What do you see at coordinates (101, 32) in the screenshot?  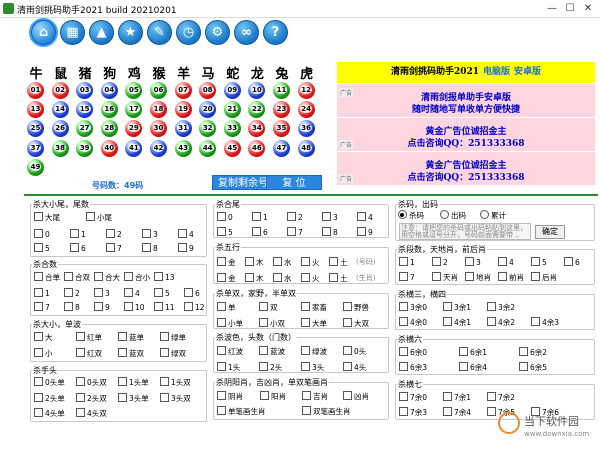 I see `toolbar-button-navigation: ▲` at bounding box center [101, 32].